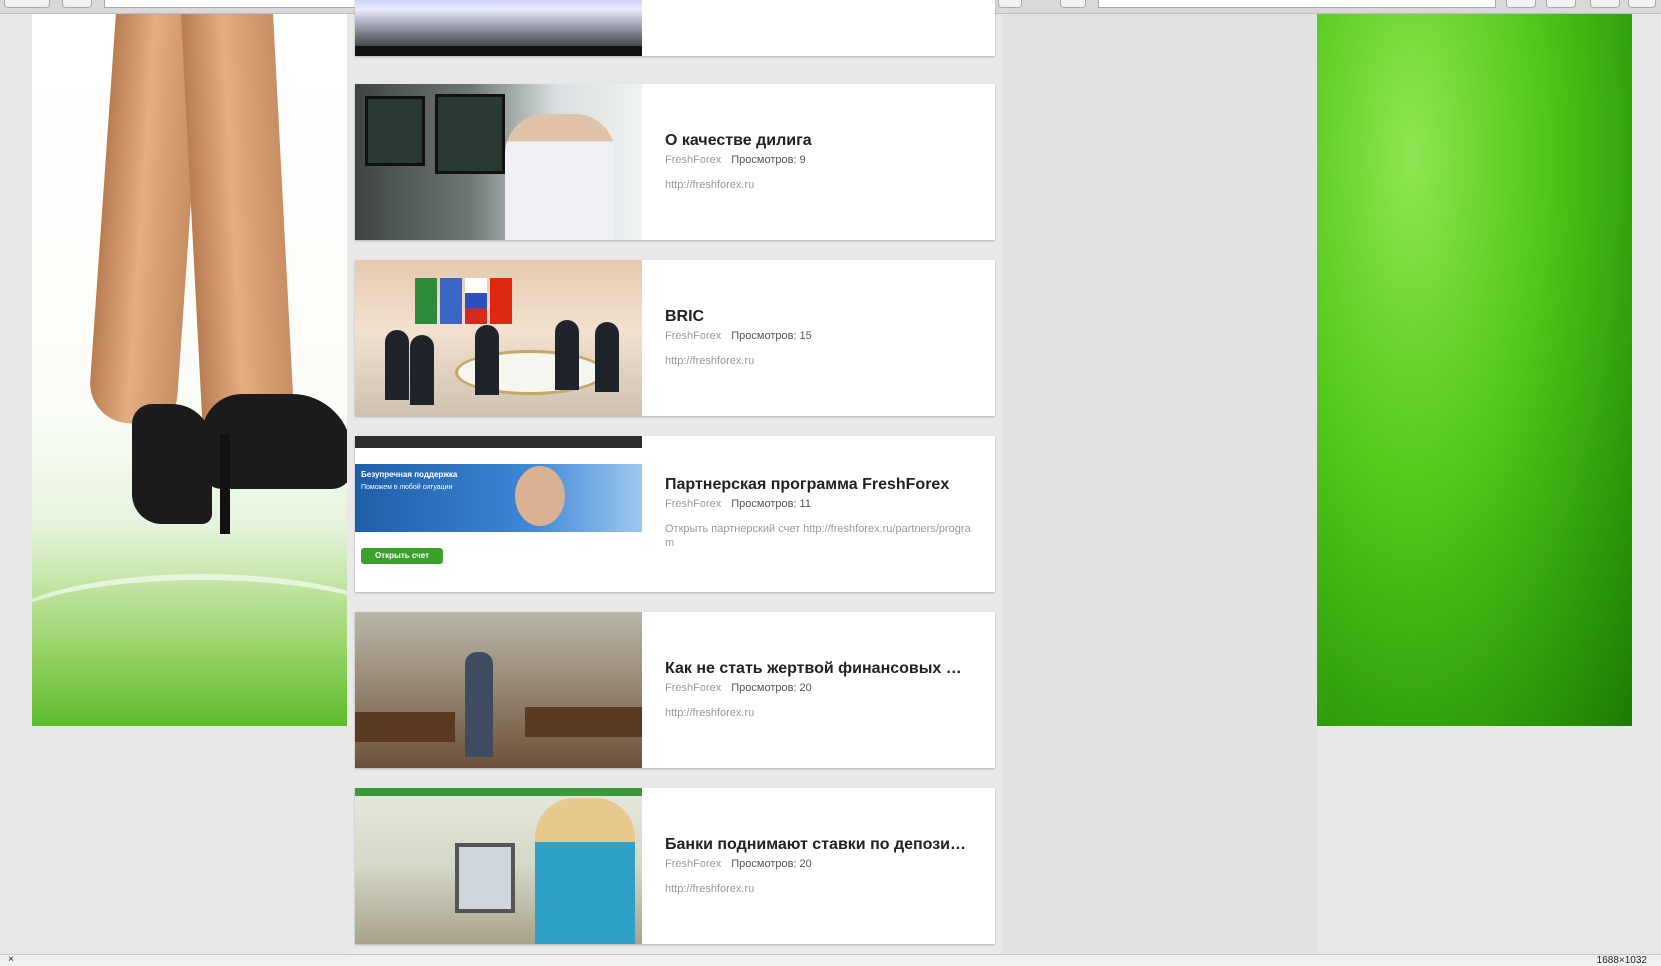 The height and width of the screenshot is (966, 1661). What do you see at coordinates (825, 28) in the screenshot?
I see `video-info` at bounding box center [825, 28].